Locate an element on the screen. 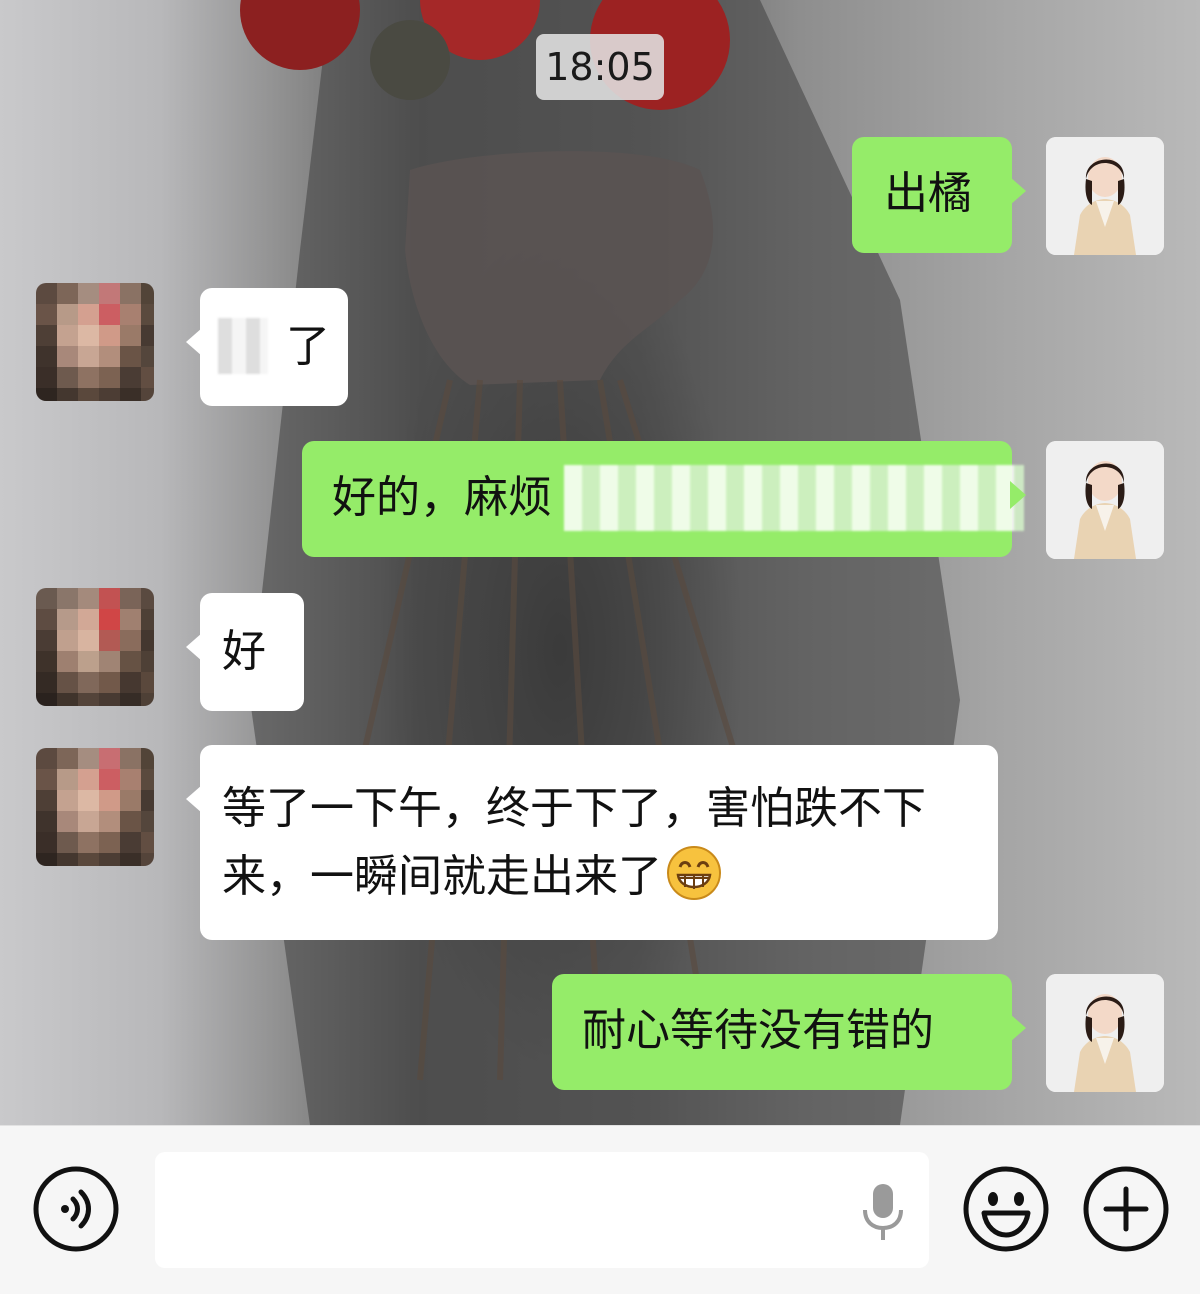 Image resolution: width=1200 pixels, height=1294 pixels. smiley-icon is located at coordinates (1006, 1209).